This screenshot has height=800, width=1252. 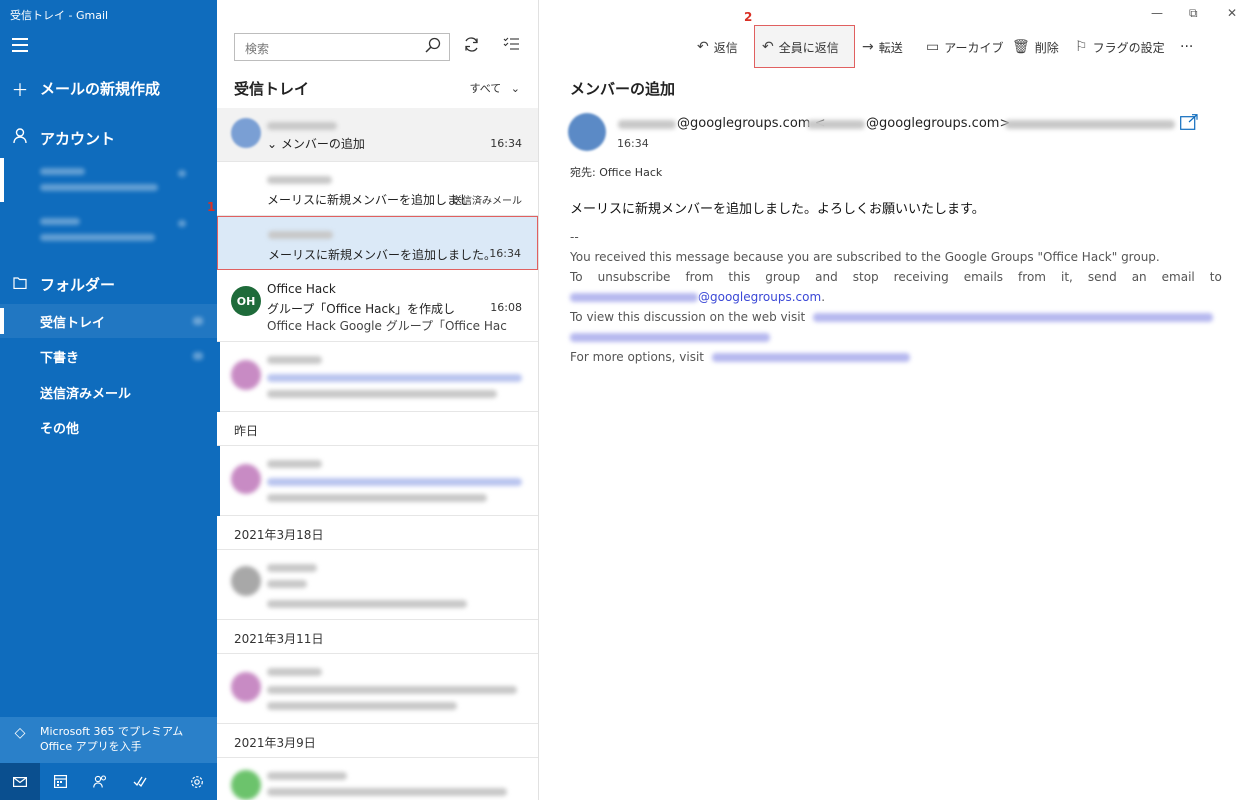 What do you see at coordinates (938, 123) in the screenshot?
I see `sender-address-part-2: @googlegroups.com>` at bounding box center [938, 123].